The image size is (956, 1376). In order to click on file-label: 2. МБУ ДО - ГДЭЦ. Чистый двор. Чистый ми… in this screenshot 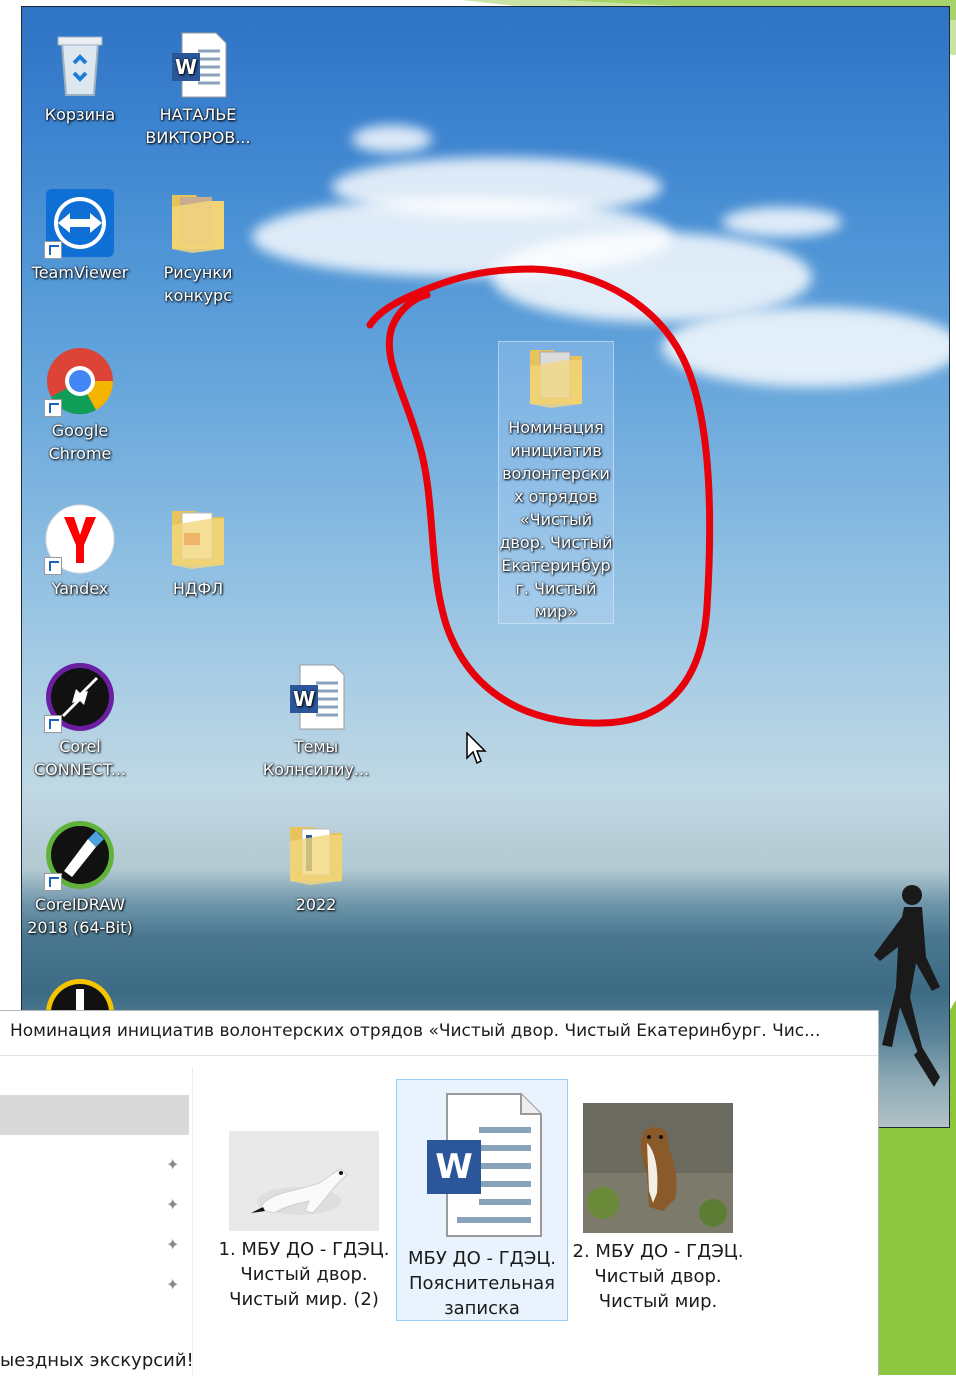, I will do `click(658, 1276)`.